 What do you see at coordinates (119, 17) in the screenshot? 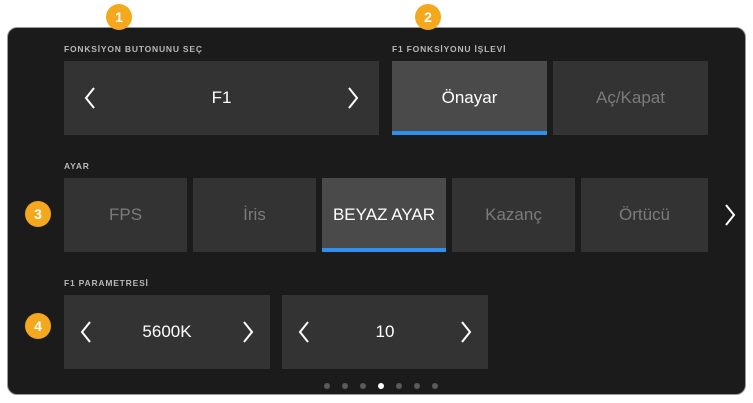
I see `callout-badge-1: 1` at bounding box center [119, 17].